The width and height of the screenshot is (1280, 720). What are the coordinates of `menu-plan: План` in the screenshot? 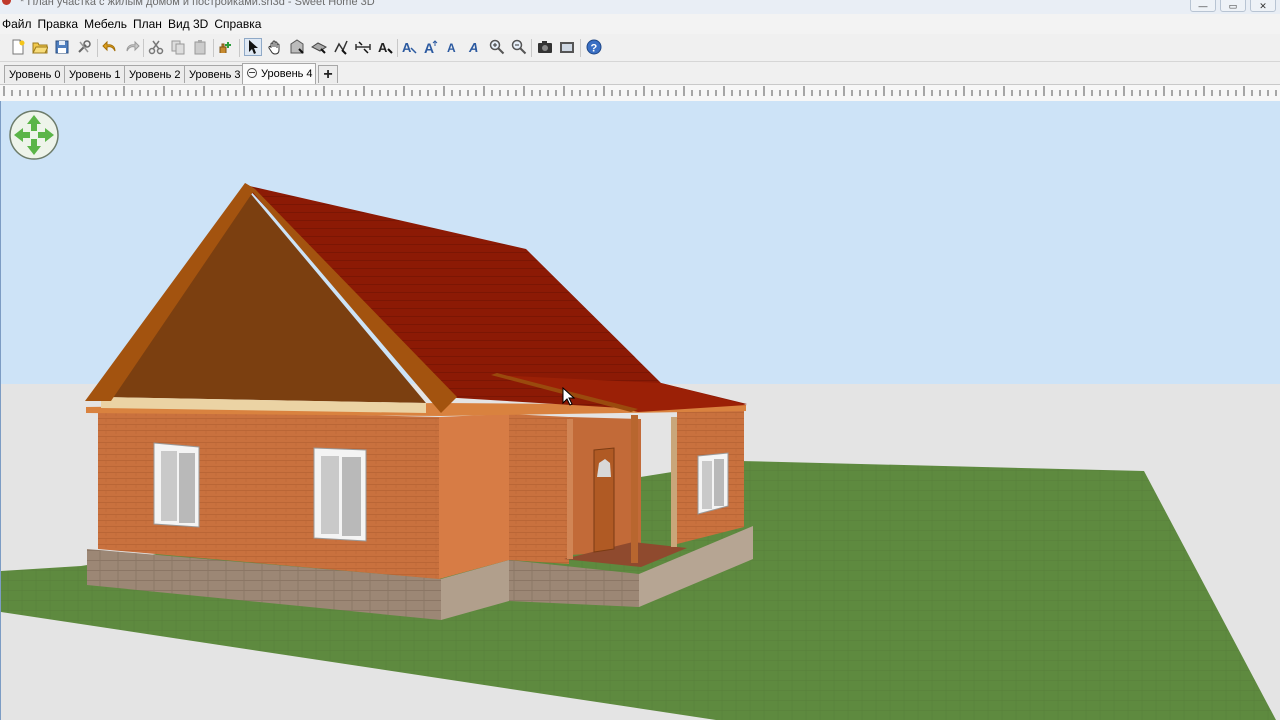 It's located at (148, 24).